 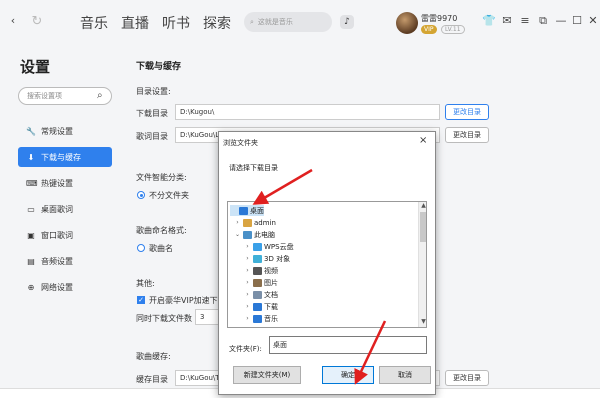 I want to click on tree-row-label: 文档, so click(x=271, y=294).